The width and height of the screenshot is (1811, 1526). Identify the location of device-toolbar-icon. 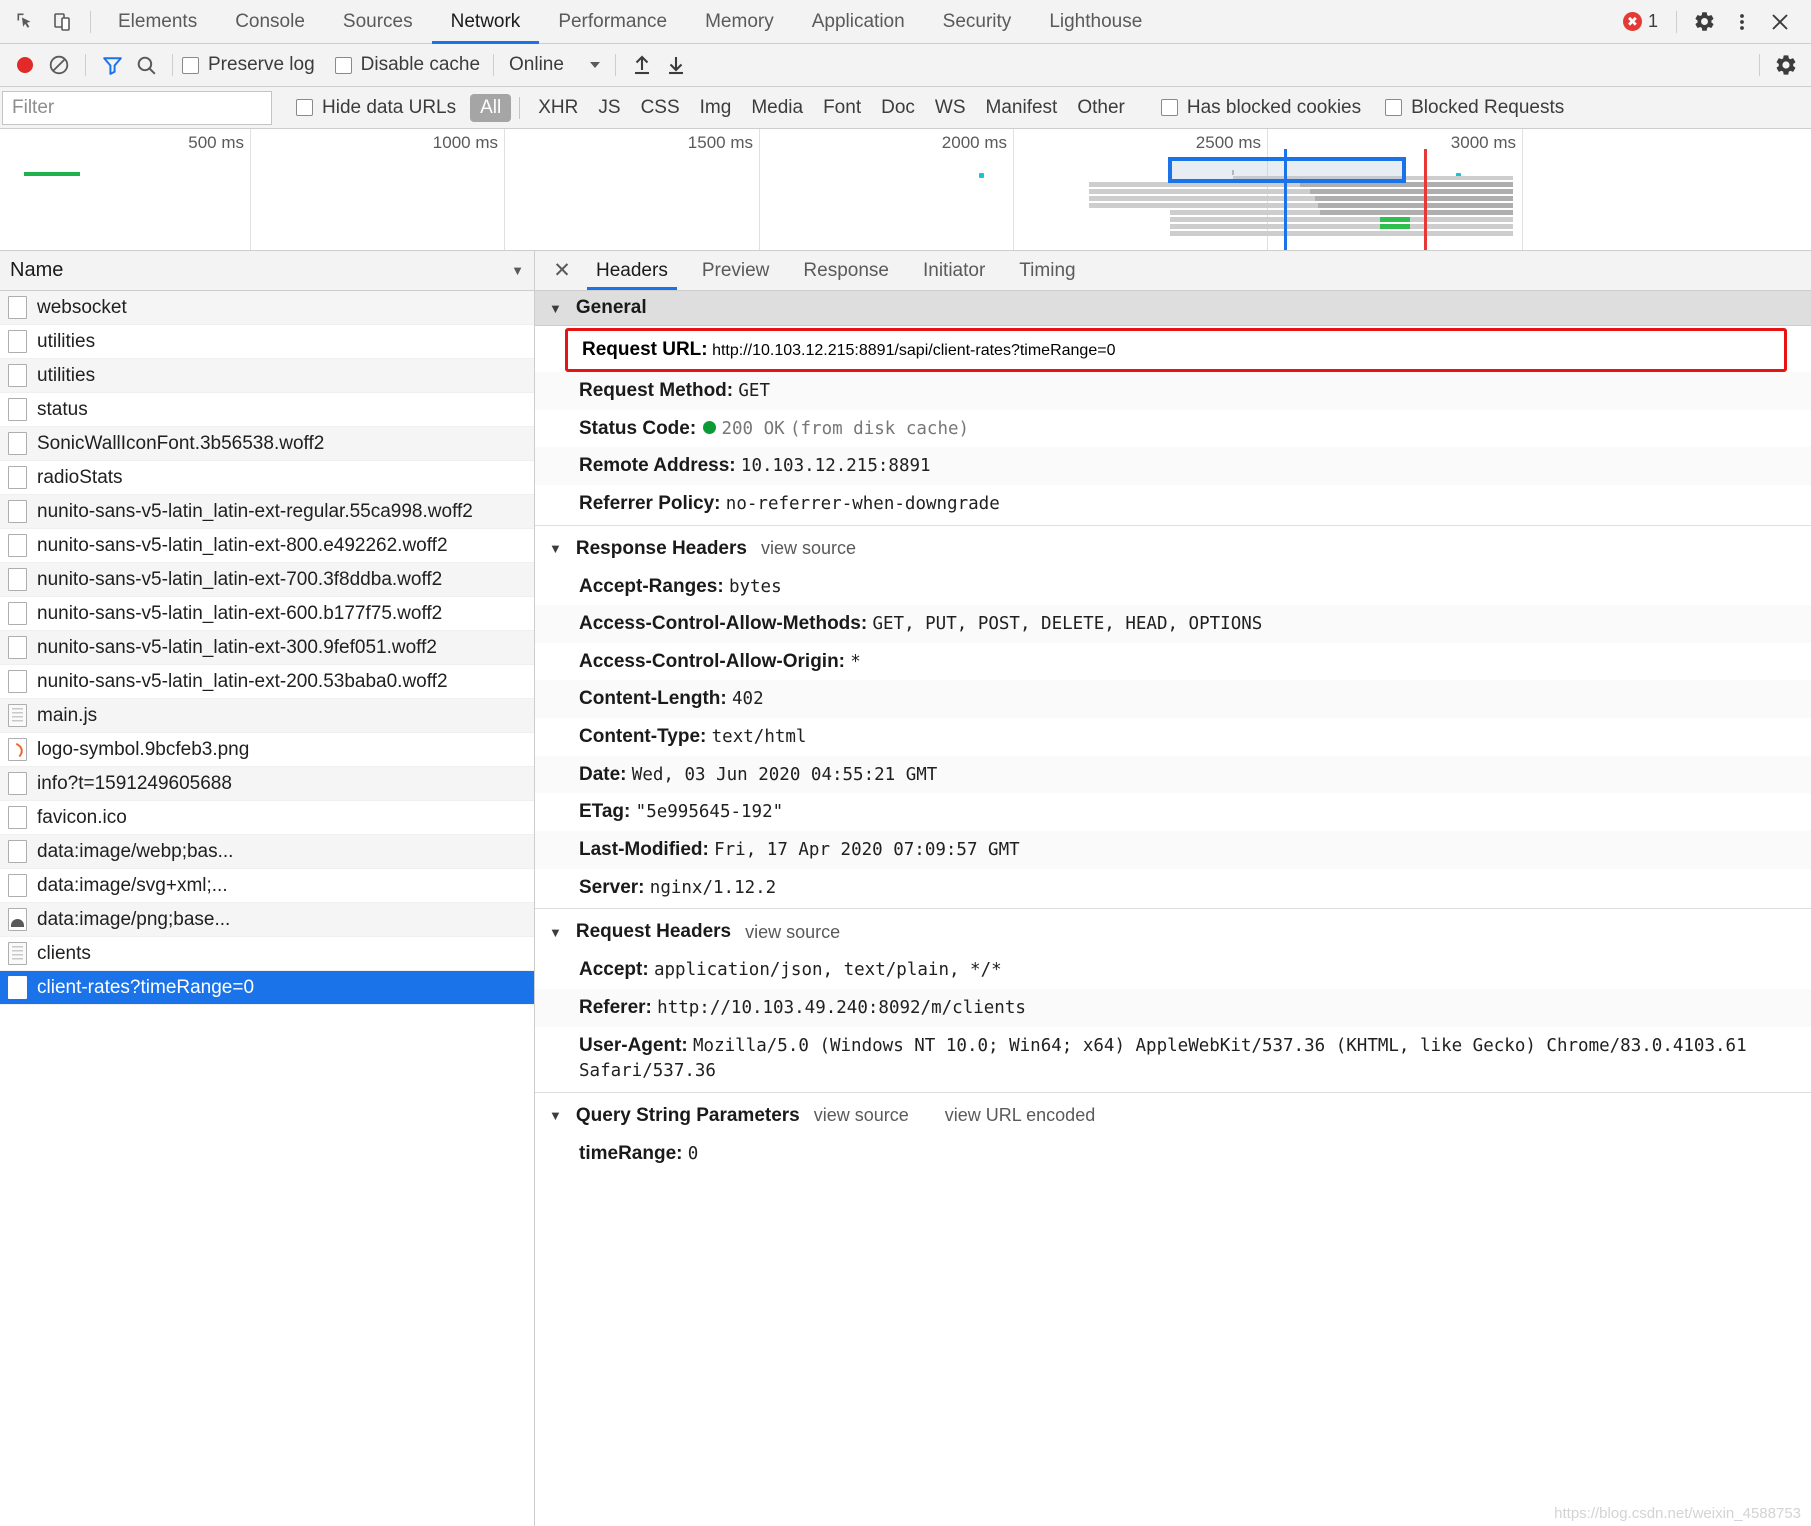
(63, 22).